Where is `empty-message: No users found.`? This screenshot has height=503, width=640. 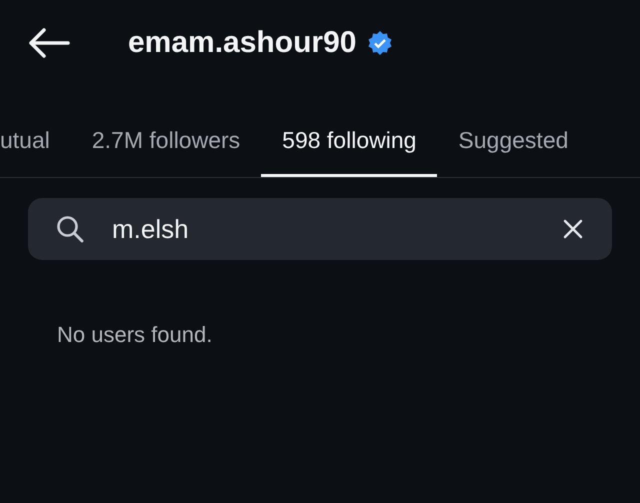
empty-message: No users found. is located at coordinates (135, 335).